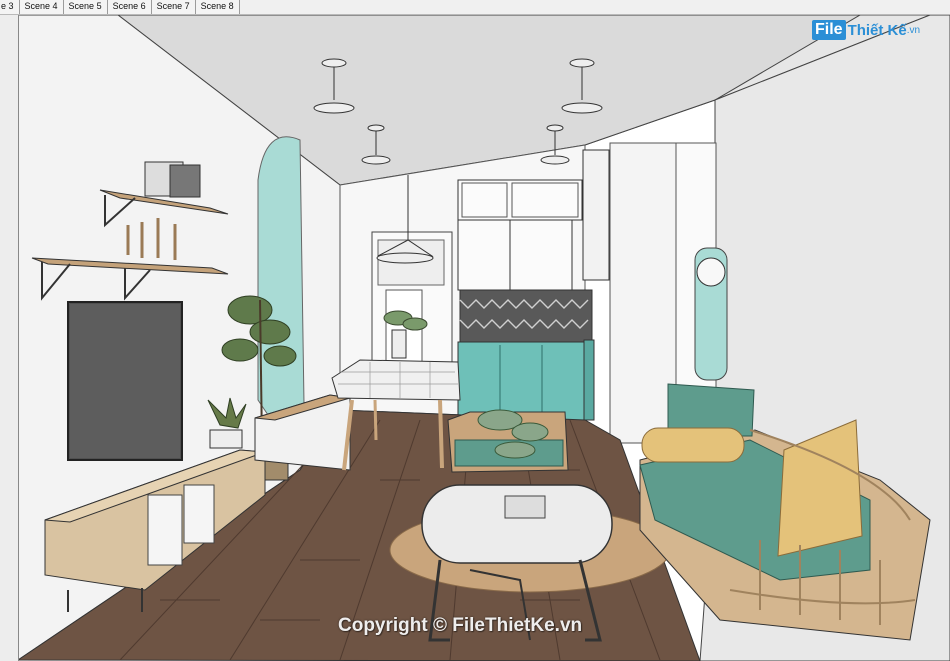  Describe the element at coordinates (460, 625) in the screenshot. I see `copyright-watermark: Copyright © FileThietKe.vn` at that location.